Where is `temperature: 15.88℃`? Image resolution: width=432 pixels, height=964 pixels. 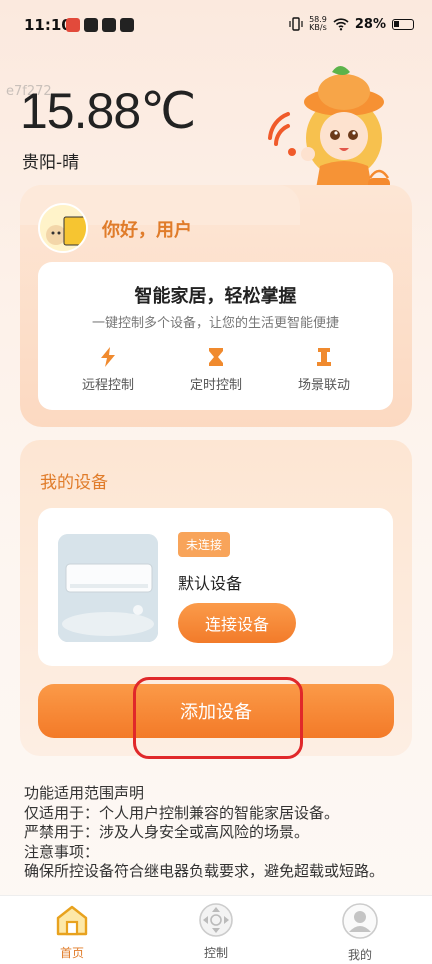
temperature: 15.88℃ is located at coordinates (108, 111).